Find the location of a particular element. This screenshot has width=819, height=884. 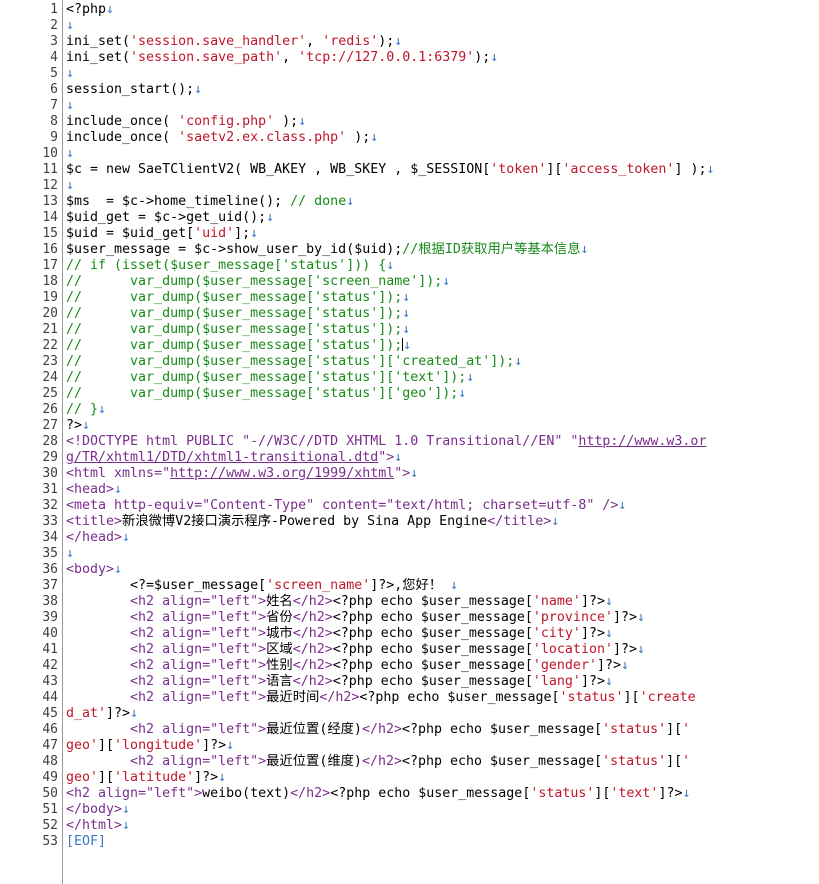

code-text: </html>↓ is located at coordinates (98, 826).